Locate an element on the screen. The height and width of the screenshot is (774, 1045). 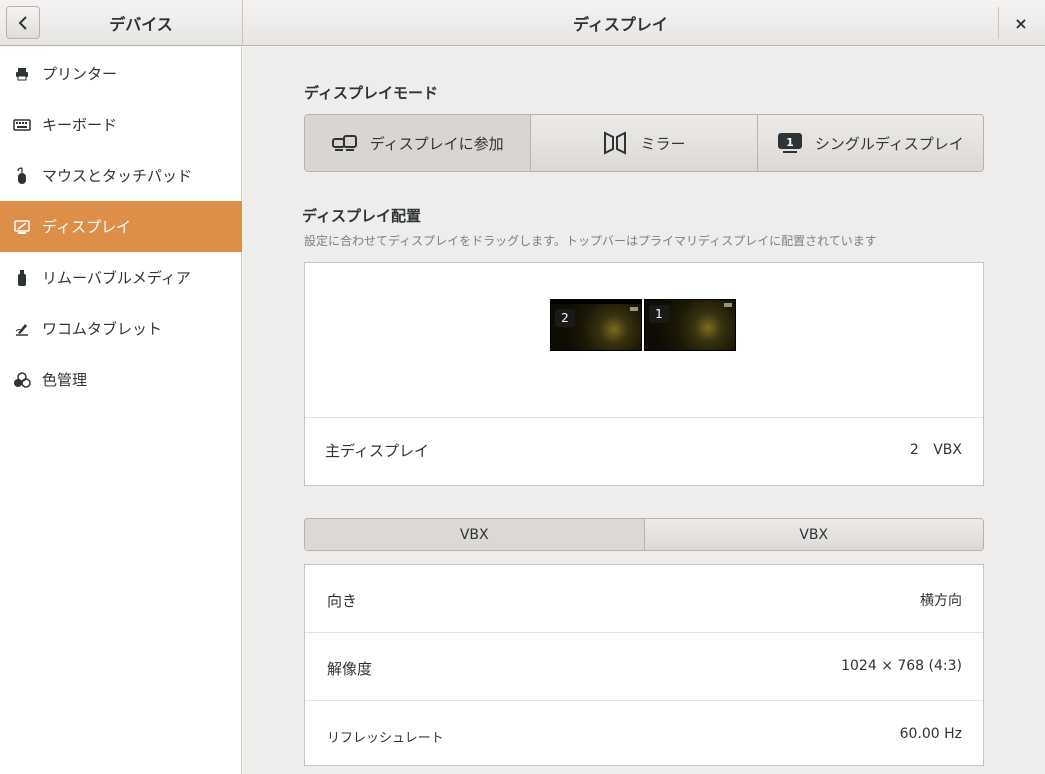
page-title: ディスプレイ is located at coordinates (620, 24).